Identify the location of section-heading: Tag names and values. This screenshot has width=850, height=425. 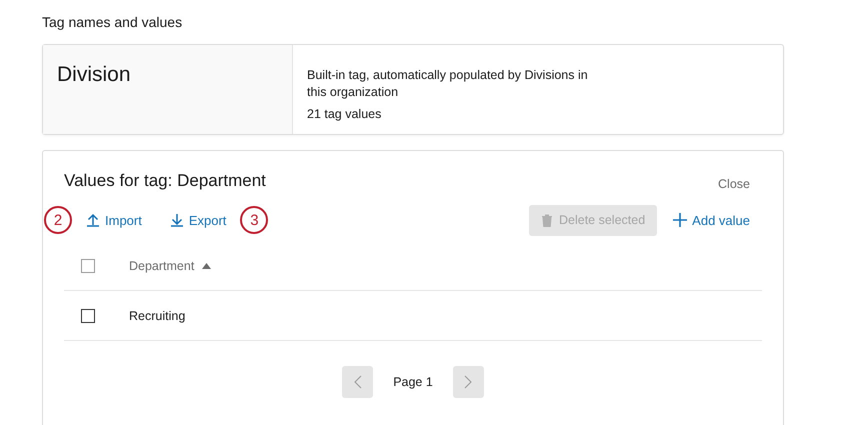
(113, 22).